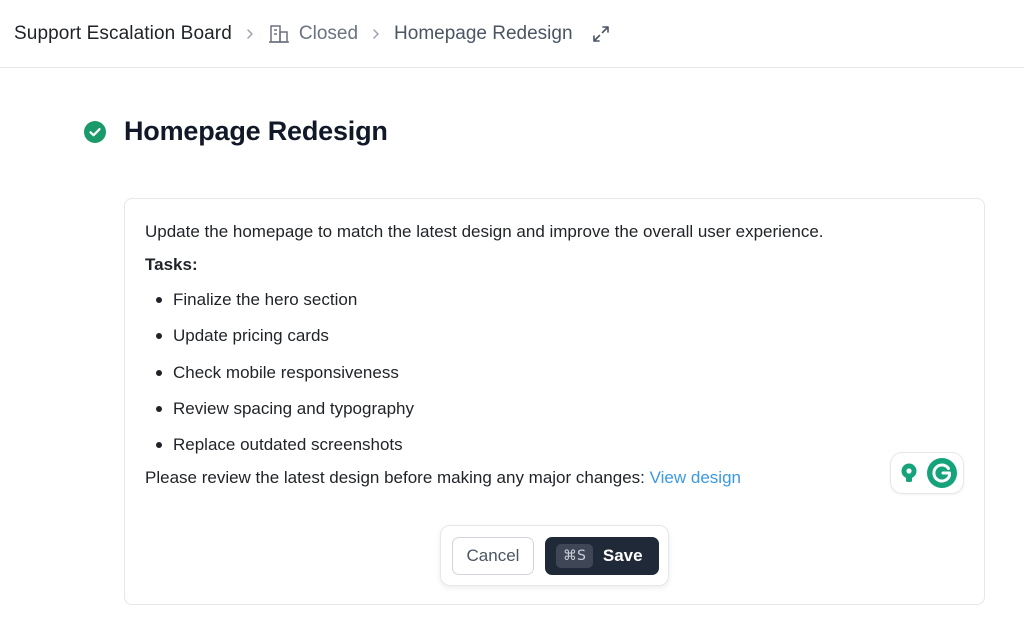  Describe the element at coordinates (622, 555) in the screenshot. I see `save-label: Save` at that location.